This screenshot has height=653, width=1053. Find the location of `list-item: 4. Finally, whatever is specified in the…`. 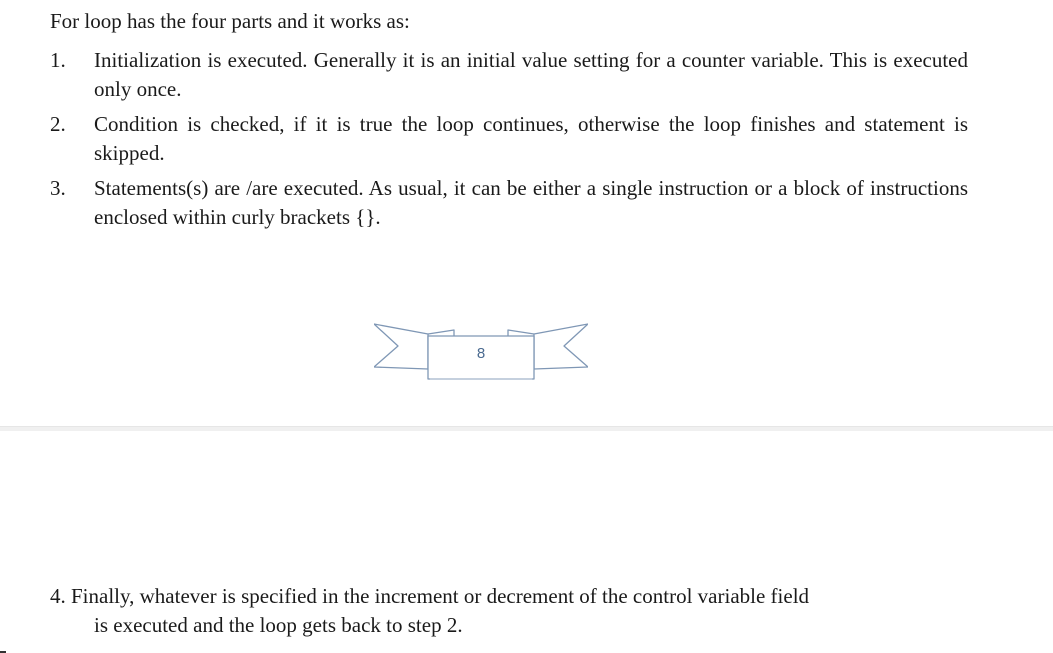

list-item: 4. Finally, whatever is specified in the… is located at coordinates (512, 611).